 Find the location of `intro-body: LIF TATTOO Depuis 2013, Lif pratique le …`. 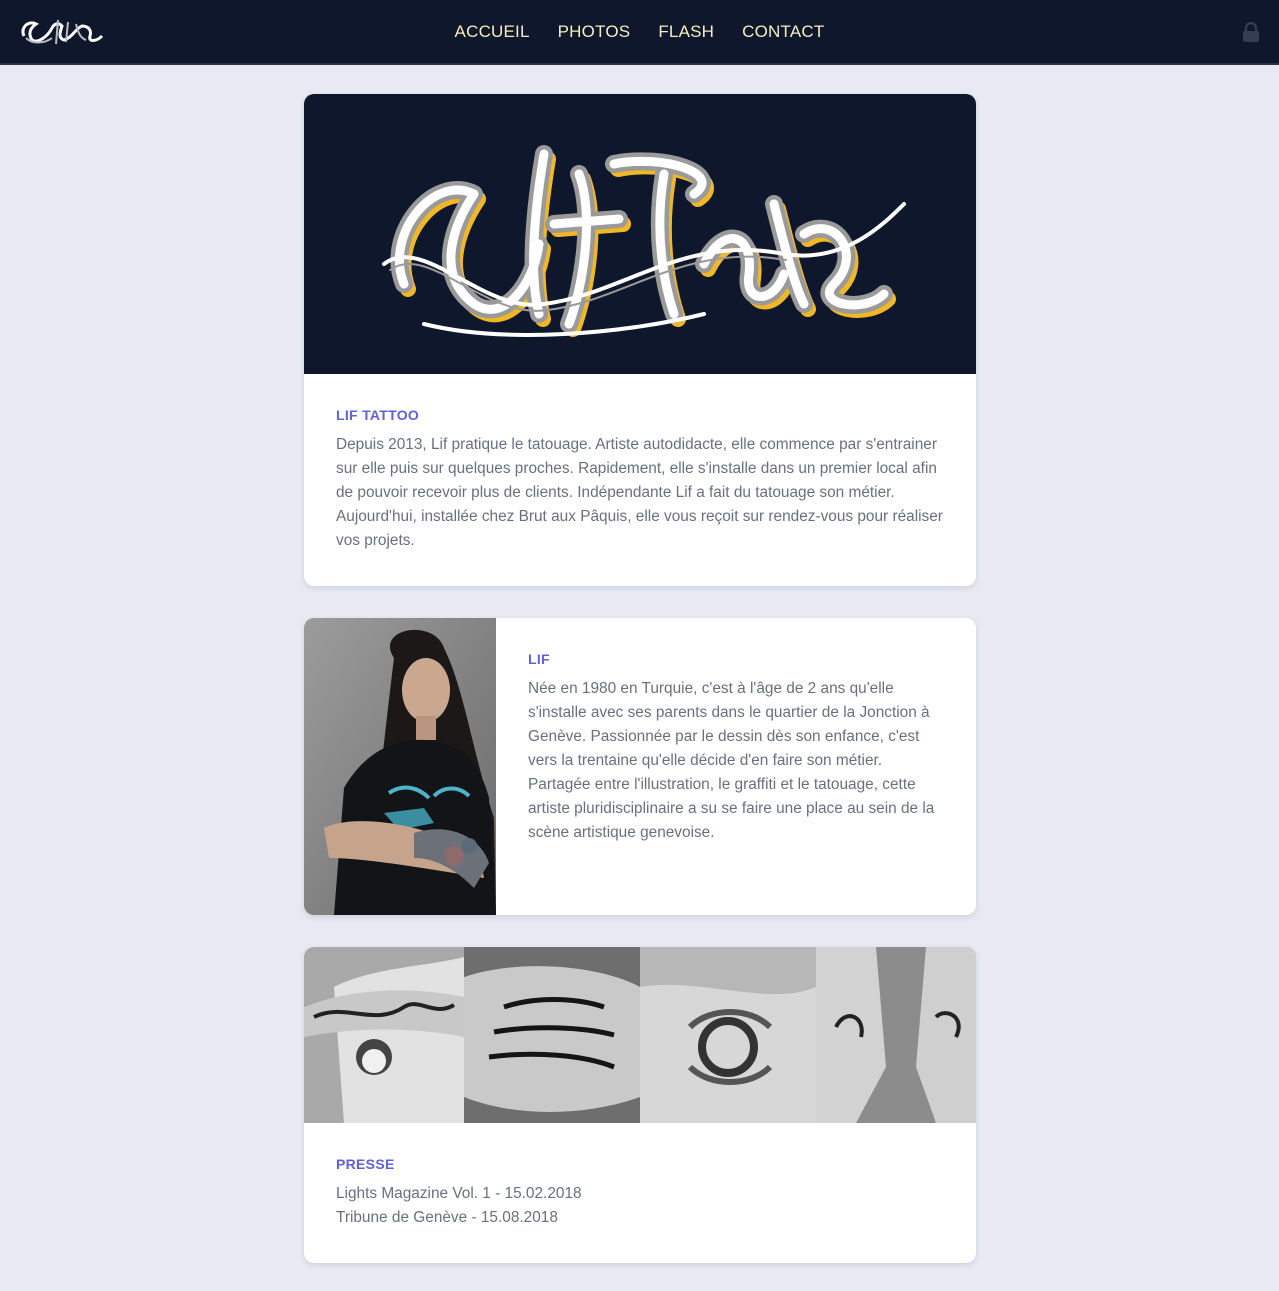

intro-body: LIF TATTOO Depuis 2013, Lif pratique le … is located at coordinates (640, 480).